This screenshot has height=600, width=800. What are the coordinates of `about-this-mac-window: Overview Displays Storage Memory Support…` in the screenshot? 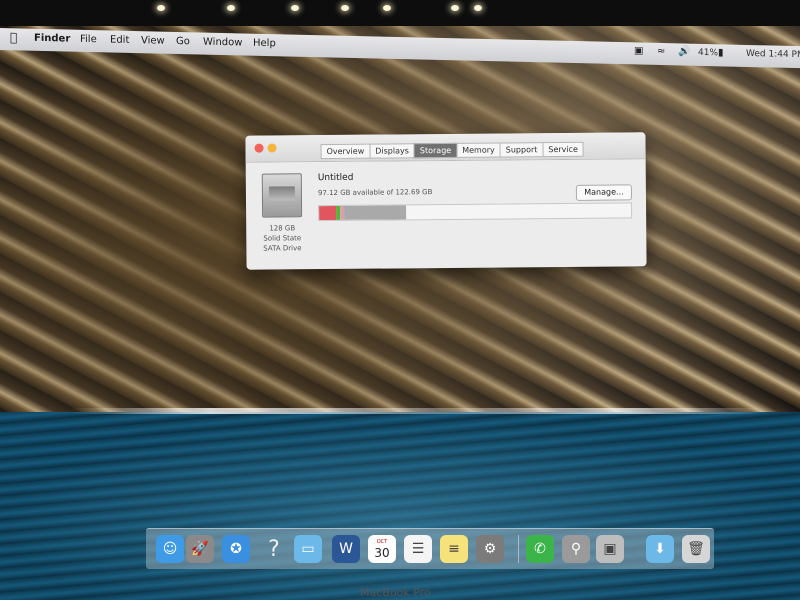 It's located at (446, 201).